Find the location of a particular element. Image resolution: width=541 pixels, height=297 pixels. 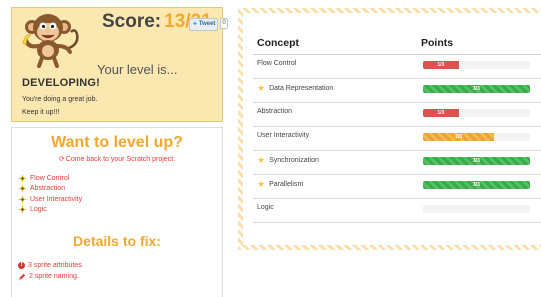

concept-cell: Flow Control is located at coordinates (276, 63).